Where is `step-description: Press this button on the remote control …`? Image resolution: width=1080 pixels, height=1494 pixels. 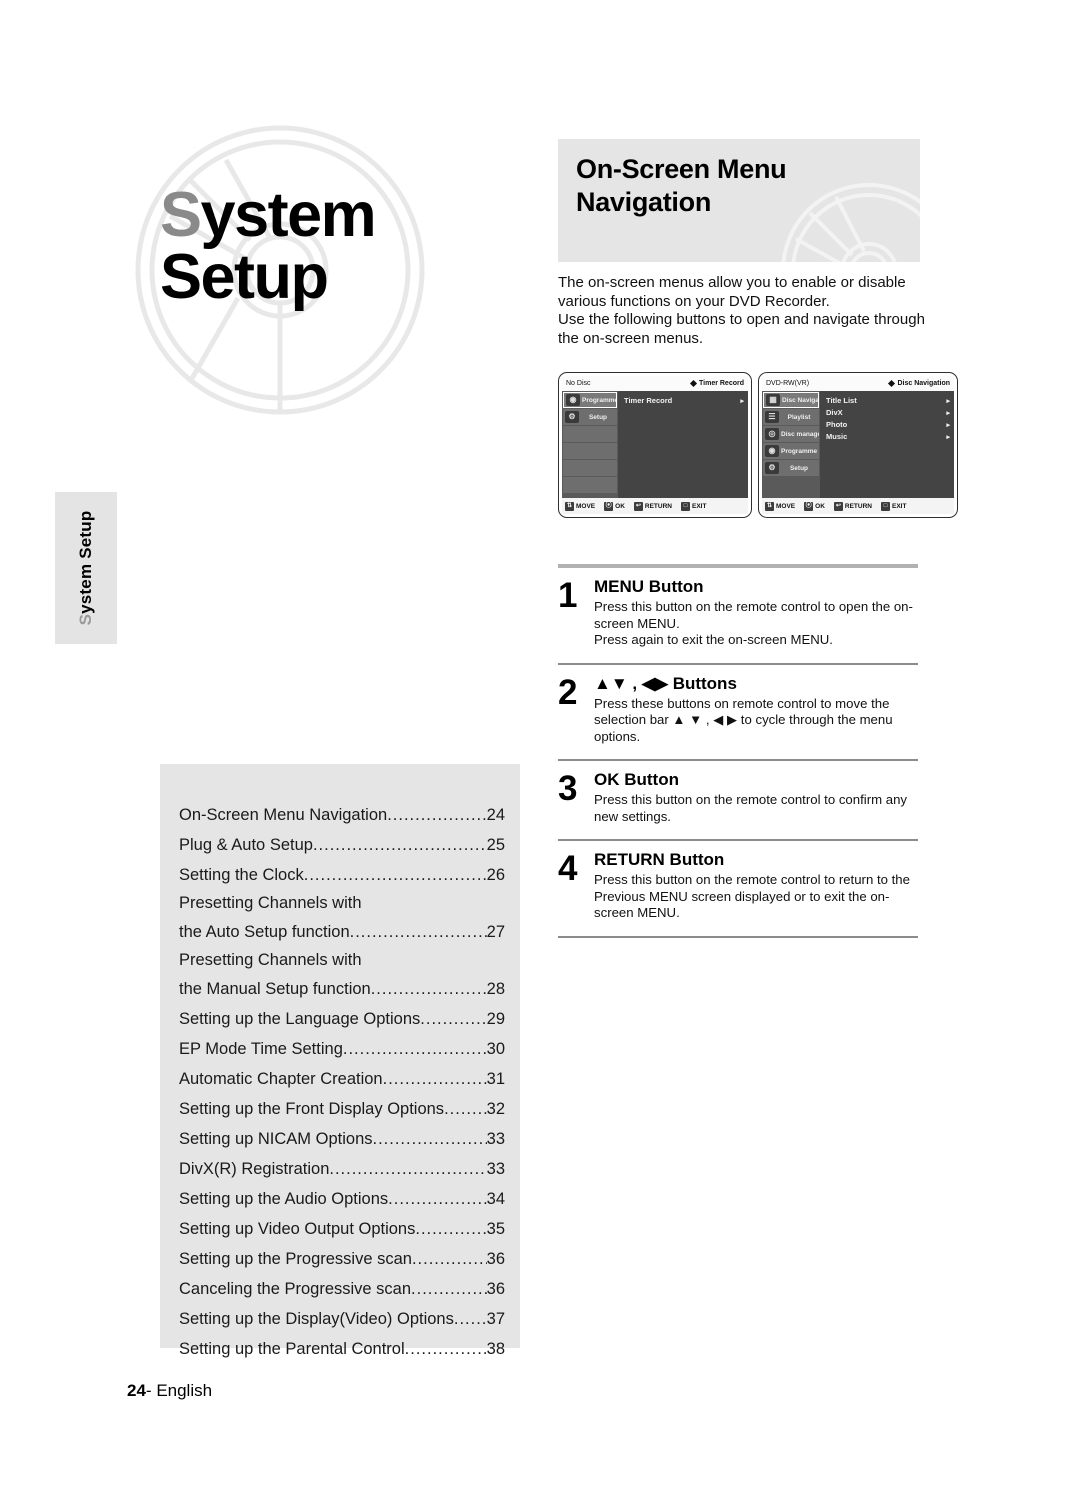 step-description: Press this button on the remote control … is located at coordinates (752, 896).